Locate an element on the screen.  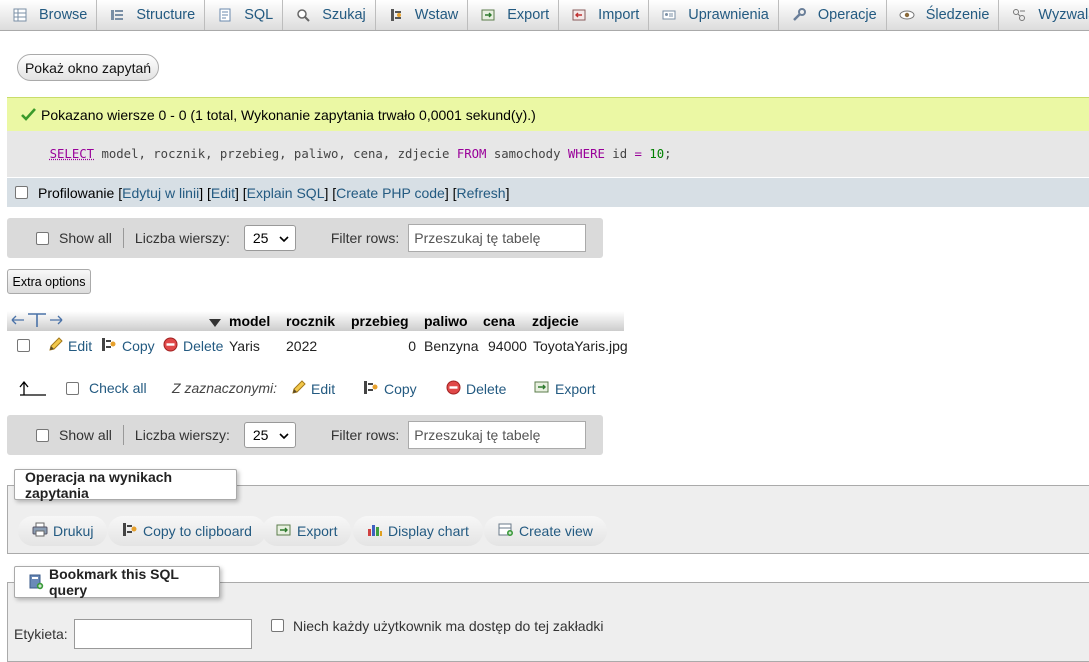
row-edit-button: Edit is located at coordinates (70, 346).